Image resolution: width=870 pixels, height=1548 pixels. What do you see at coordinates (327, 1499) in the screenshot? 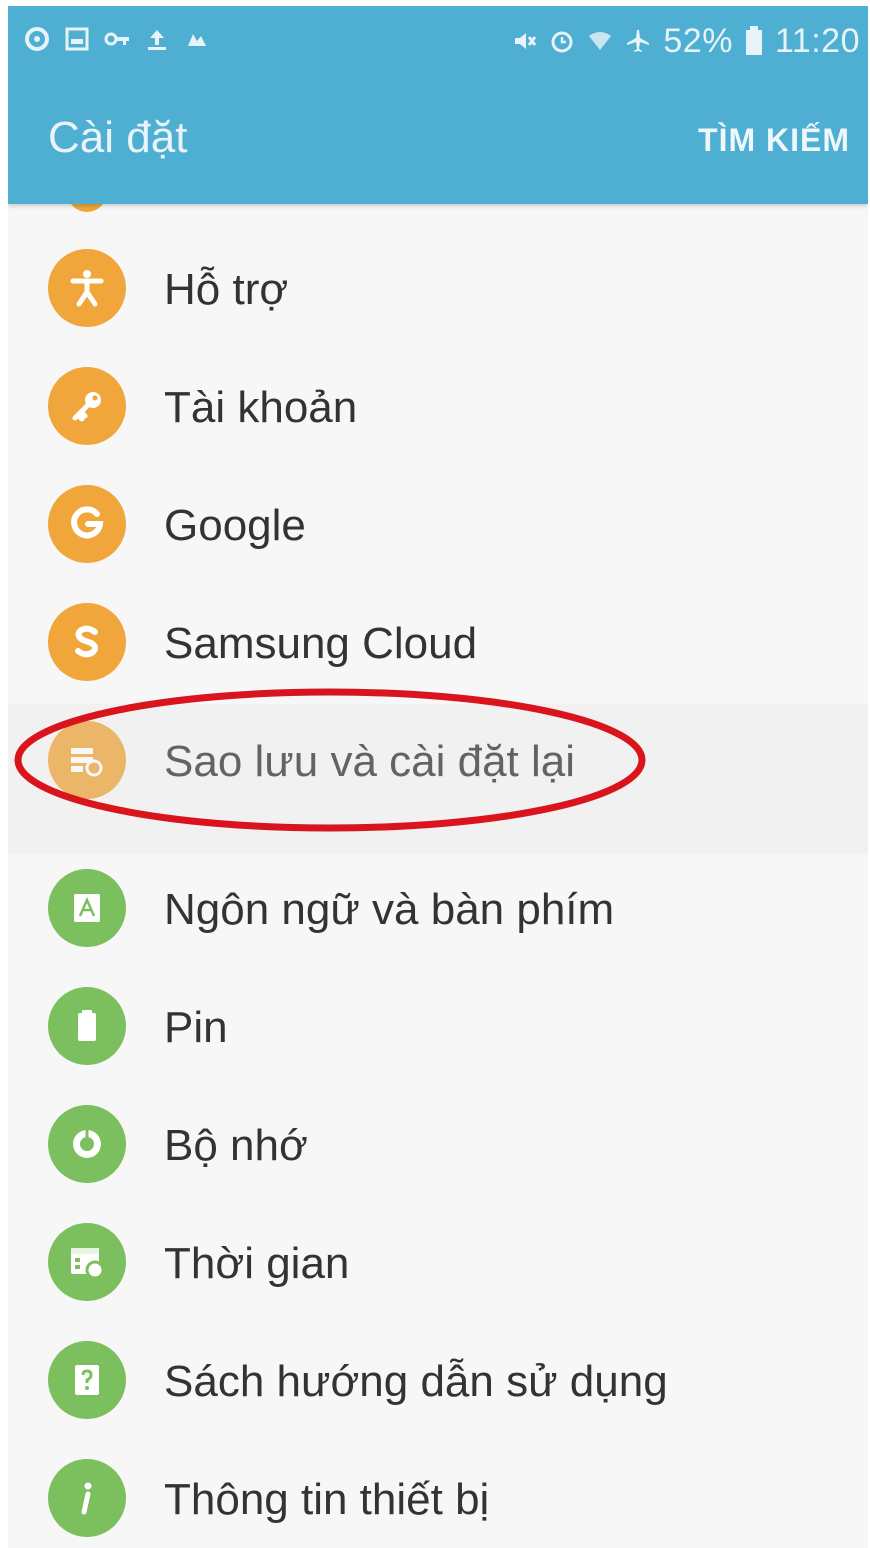
I see `settings-item-label: Thông tin thiết bị` at bounding box center [327, 1499].